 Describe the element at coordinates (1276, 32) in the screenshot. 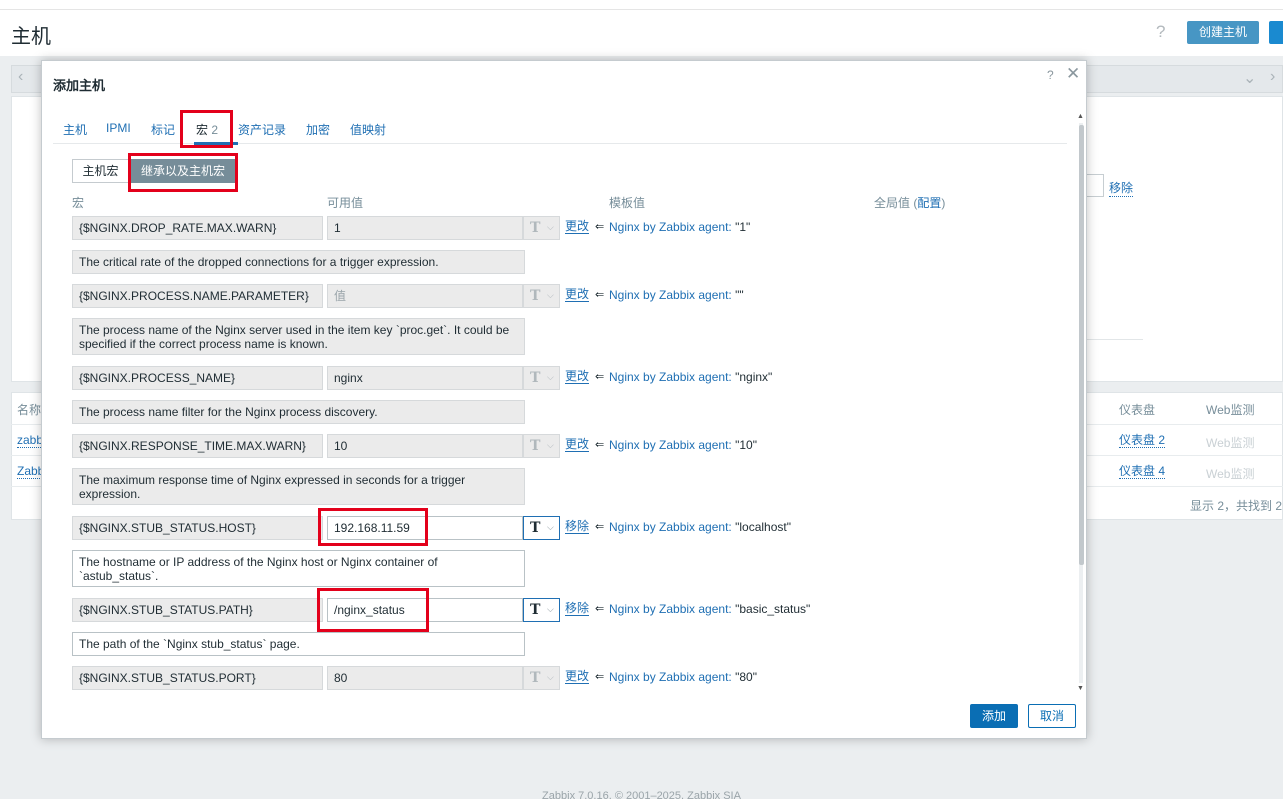

I see `kiosk-mode-icon` at that location.